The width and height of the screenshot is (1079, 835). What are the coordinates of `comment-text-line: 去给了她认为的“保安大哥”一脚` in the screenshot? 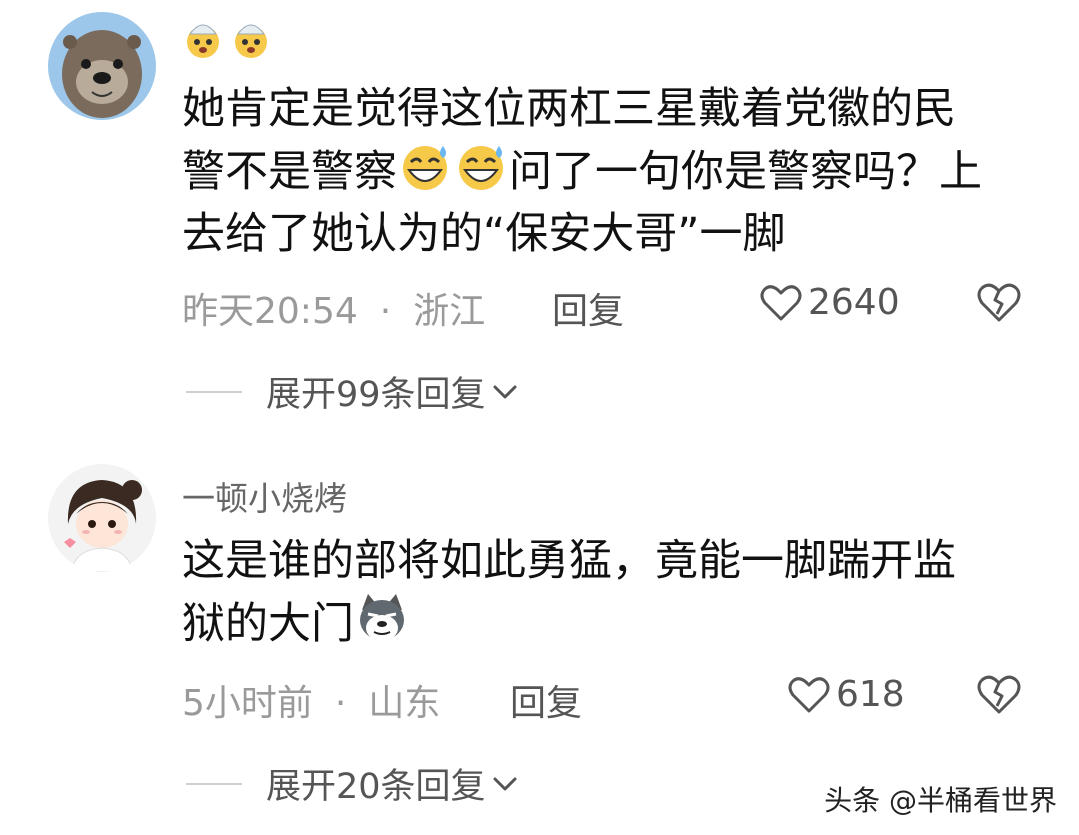 It's located at (484, 234).